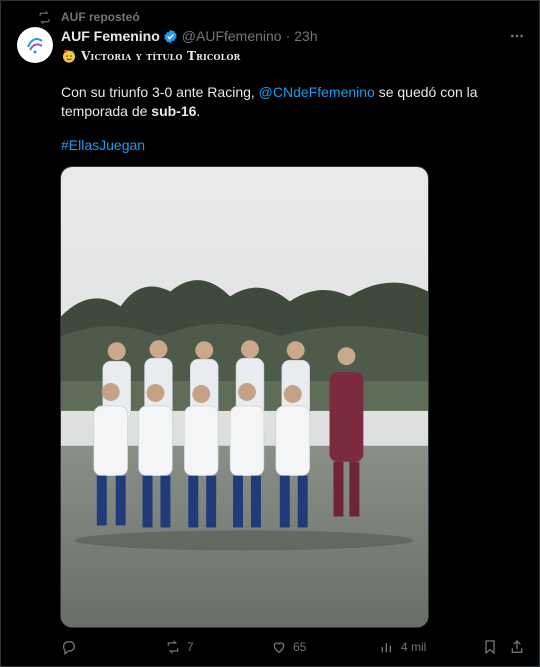 Image resolution: width=540 pixels, height=667 pixels. I want to click on repost-header: AUF reposteó, so click(89, 17).